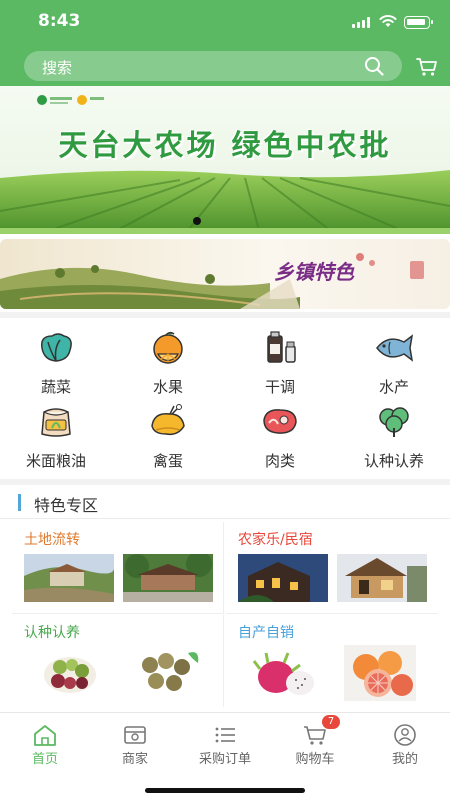 The height and width of the screenshot is (800, 450). I want to click on tab-purchase-orders: 采购订单, so click(225, 743).